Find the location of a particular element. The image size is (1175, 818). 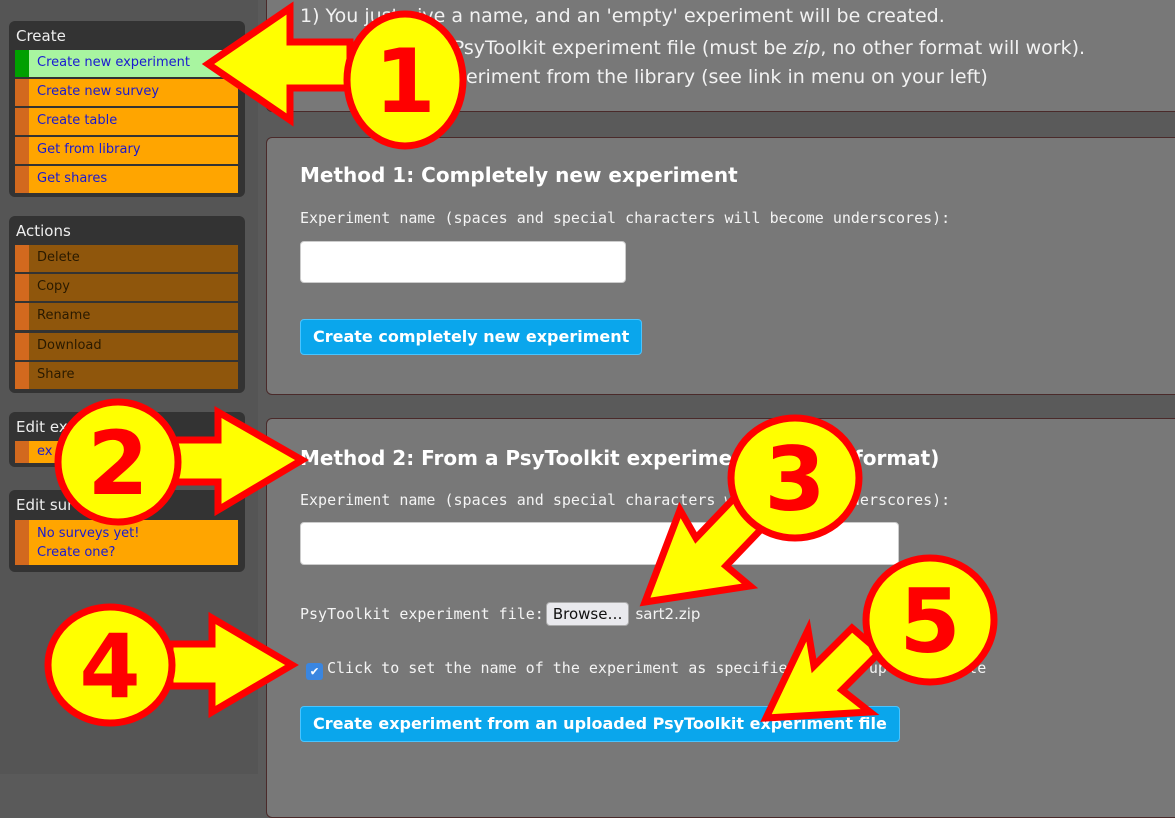

annotation-number-5: 5 is located at coordinates (929, 621).